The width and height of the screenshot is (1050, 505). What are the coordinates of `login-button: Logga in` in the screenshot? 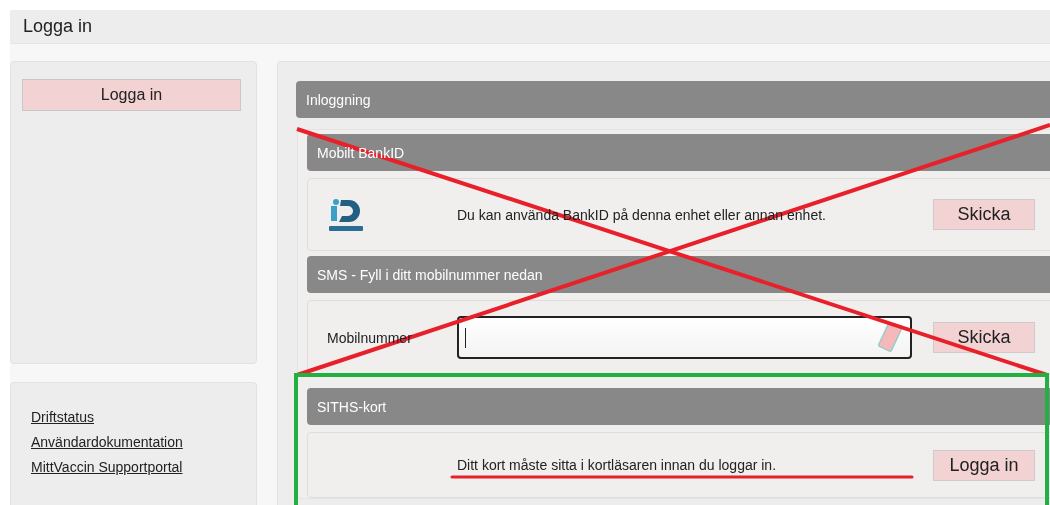 It's located at (131, 95).